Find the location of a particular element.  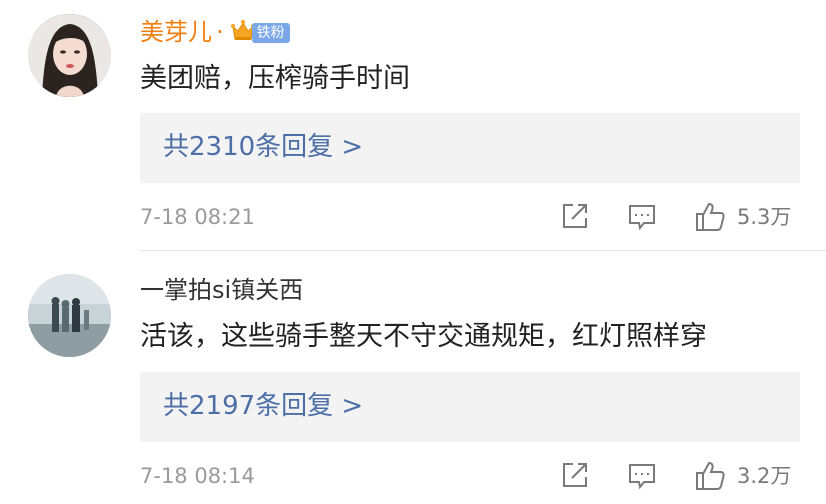

like-button: 3.2万 is located at coordinates (749, 476).